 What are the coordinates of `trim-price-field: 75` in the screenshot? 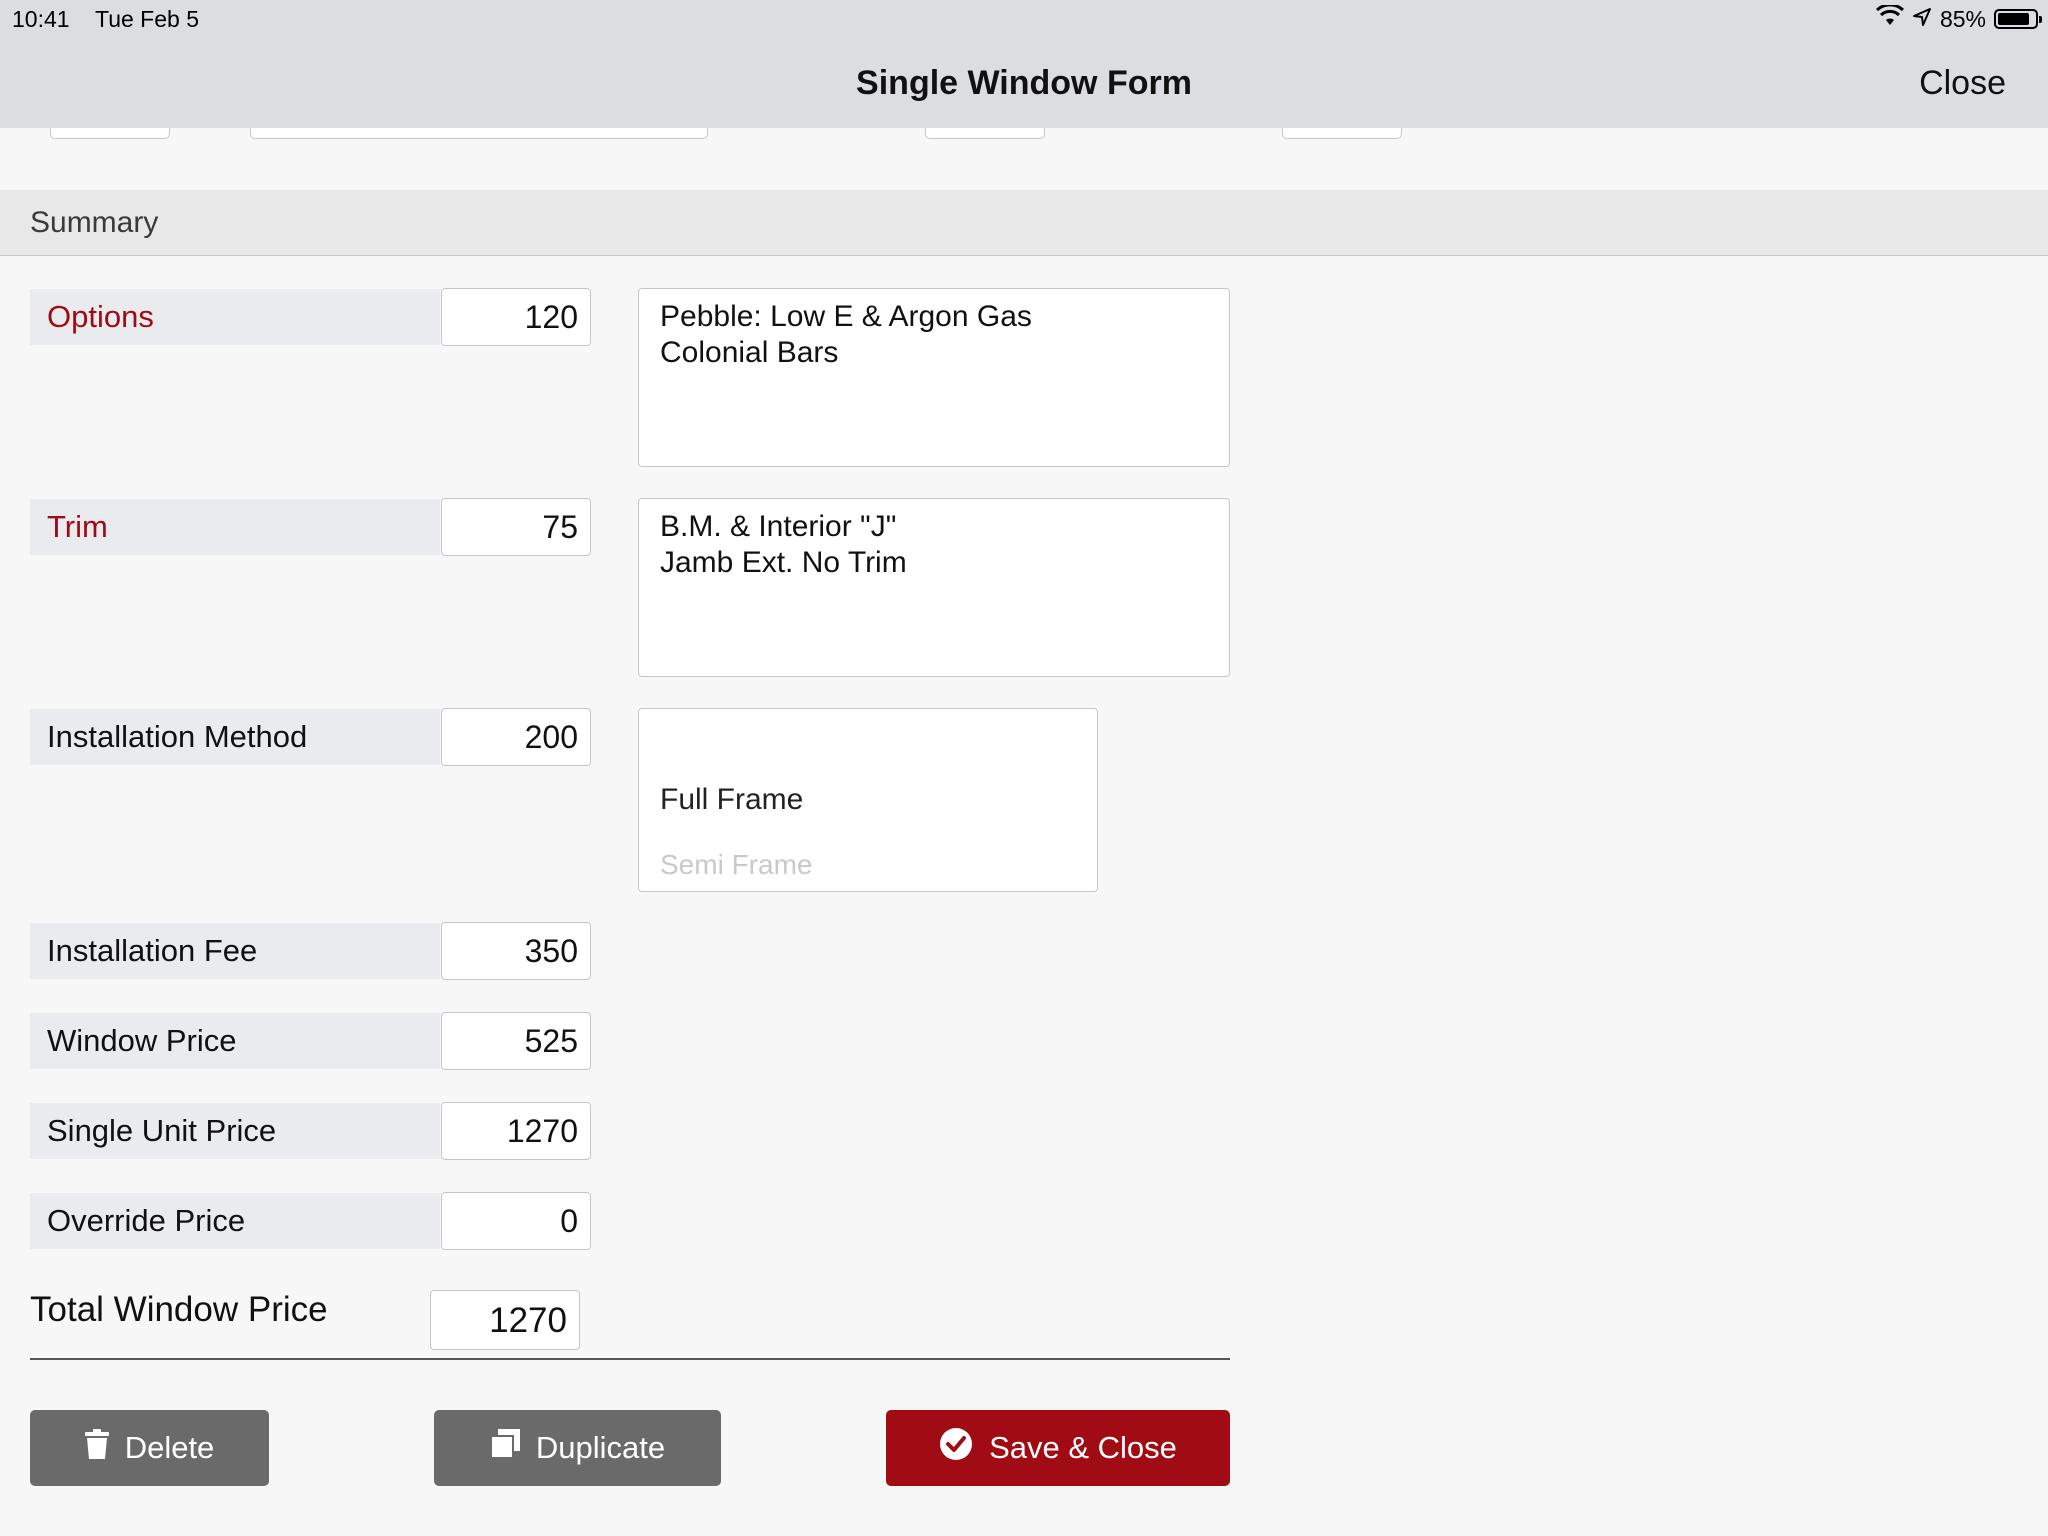 It's located at (516, 527).